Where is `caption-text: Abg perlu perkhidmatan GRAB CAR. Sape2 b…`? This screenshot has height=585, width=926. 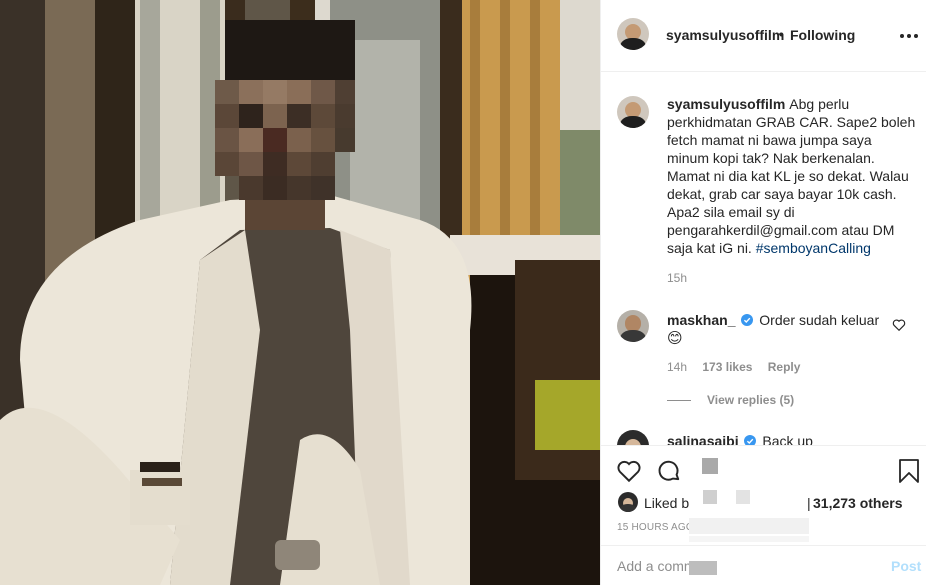 caption-text: Abg perlu perkhidmatan GRAB CAR. Sape2 b… is located at coordinates (791, 176).